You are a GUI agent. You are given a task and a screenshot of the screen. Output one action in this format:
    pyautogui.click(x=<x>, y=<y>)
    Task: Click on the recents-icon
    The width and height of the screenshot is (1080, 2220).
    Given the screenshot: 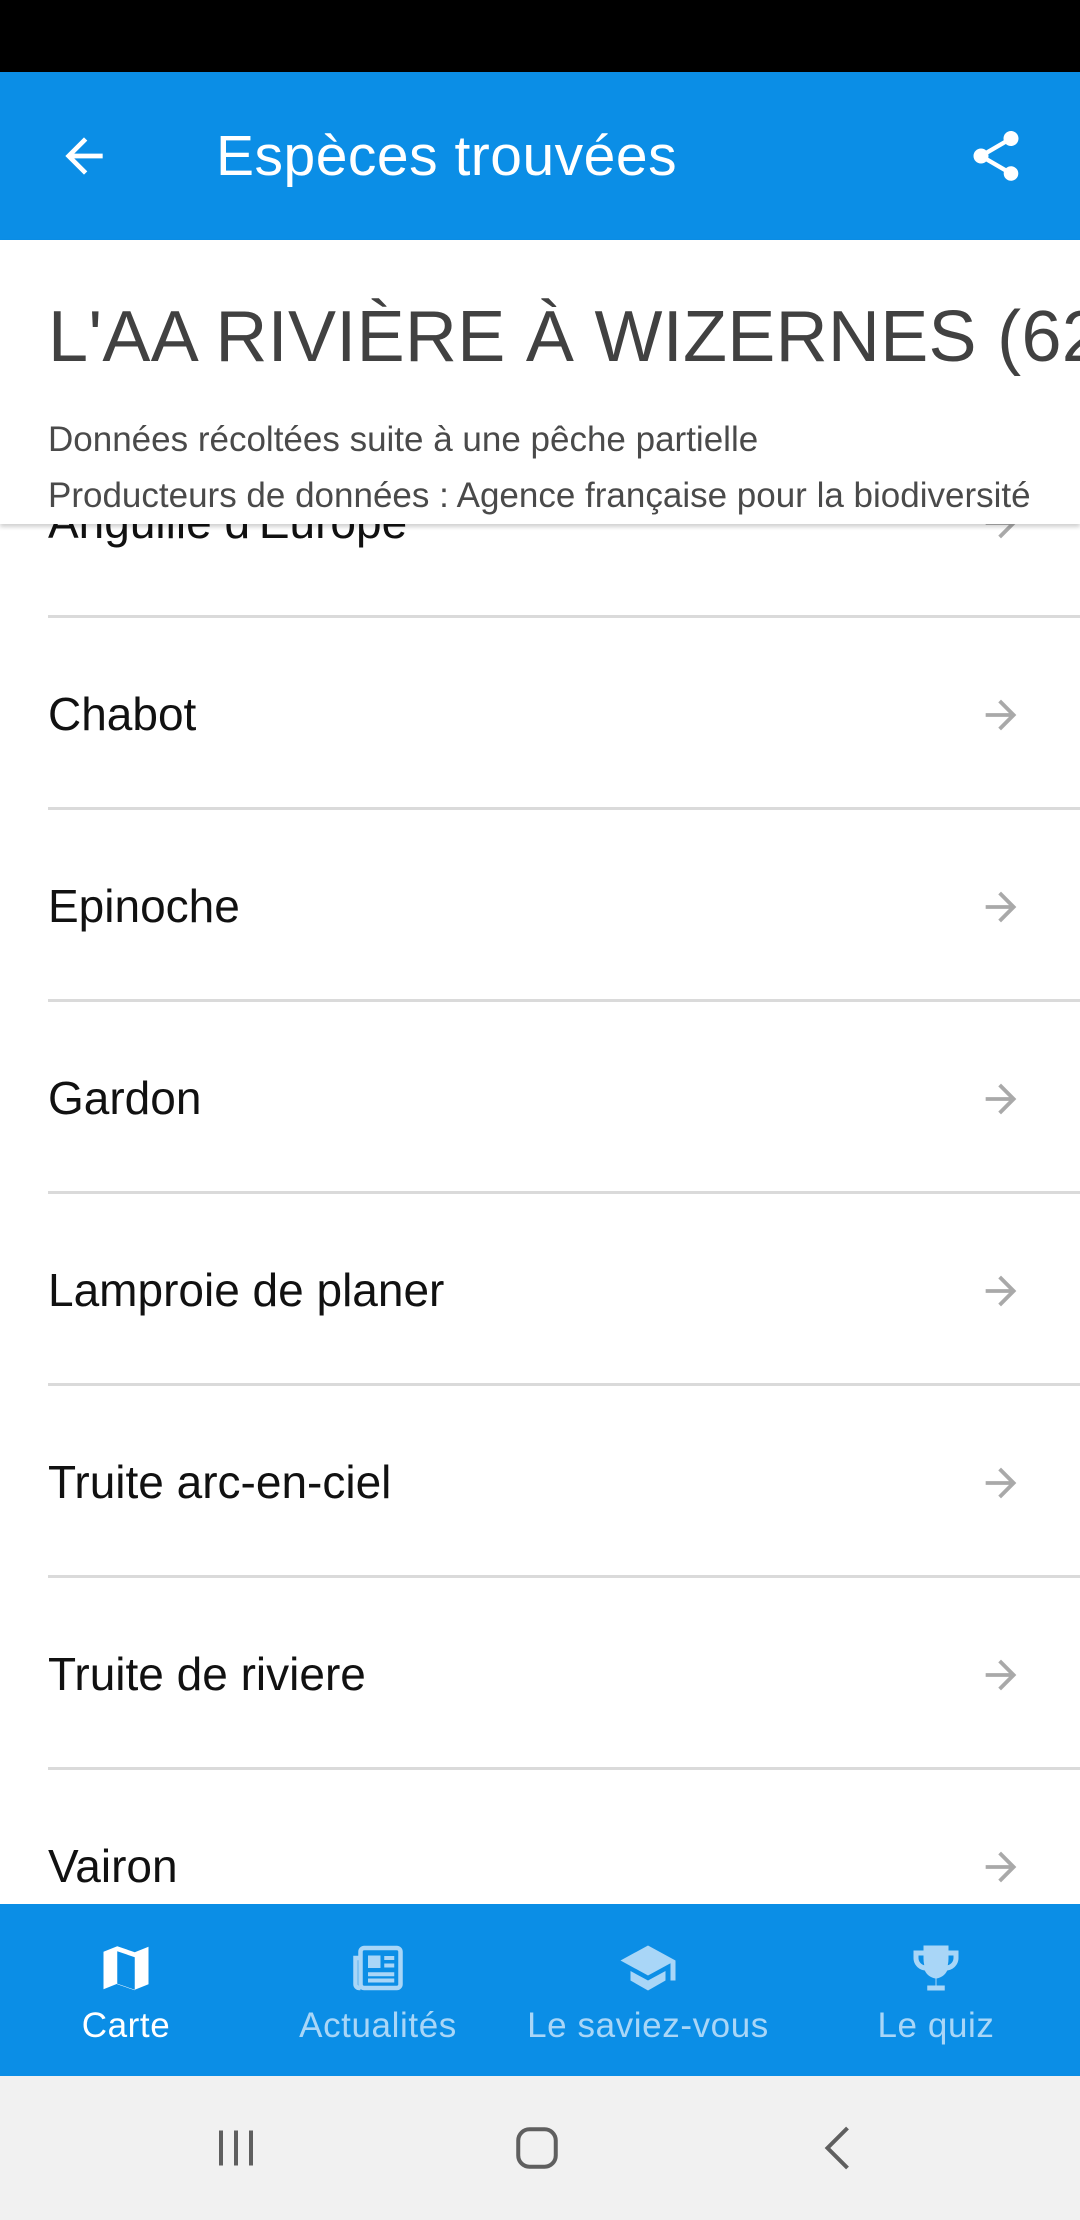 What is the action you would take?
    pyautogui.click(x=236, y=2148)
    